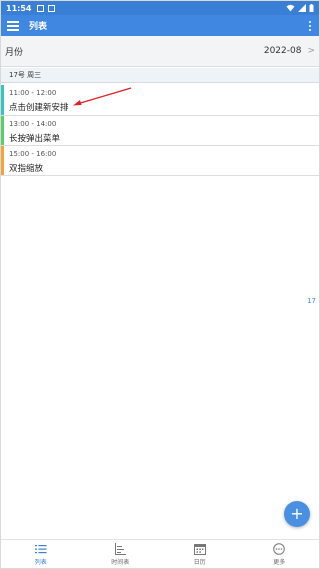 Image resolution: width=320 pixels, height=569 pixels. What do you see at coordinates (160, 25) in the screenshot?
I see `app-bar: 列表` at bounding box center [160, 25].